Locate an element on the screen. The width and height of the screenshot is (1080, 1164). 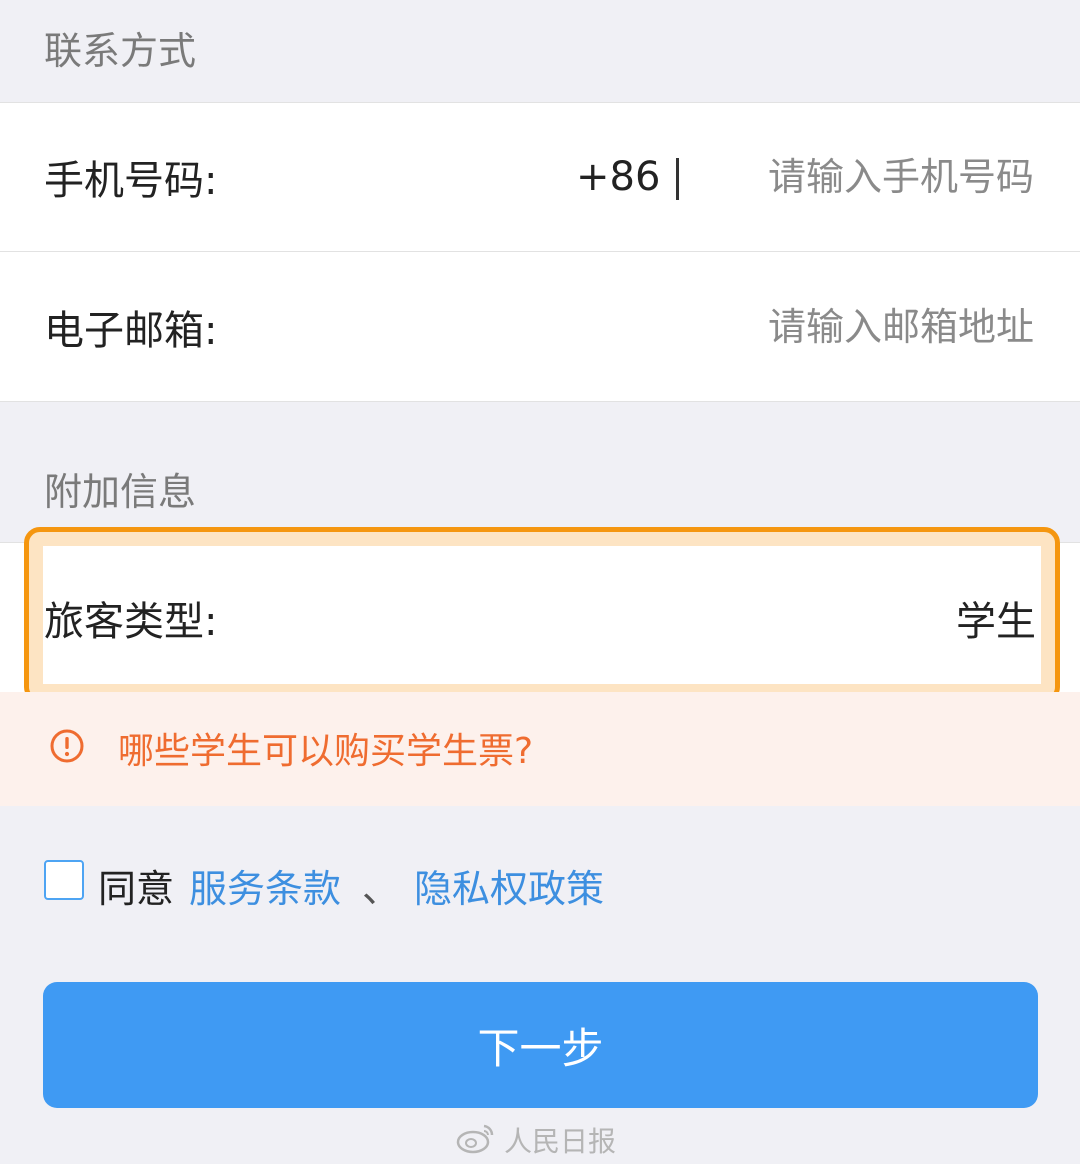
extra-section-title: 附加信息 is located at coordinates (120, 492).